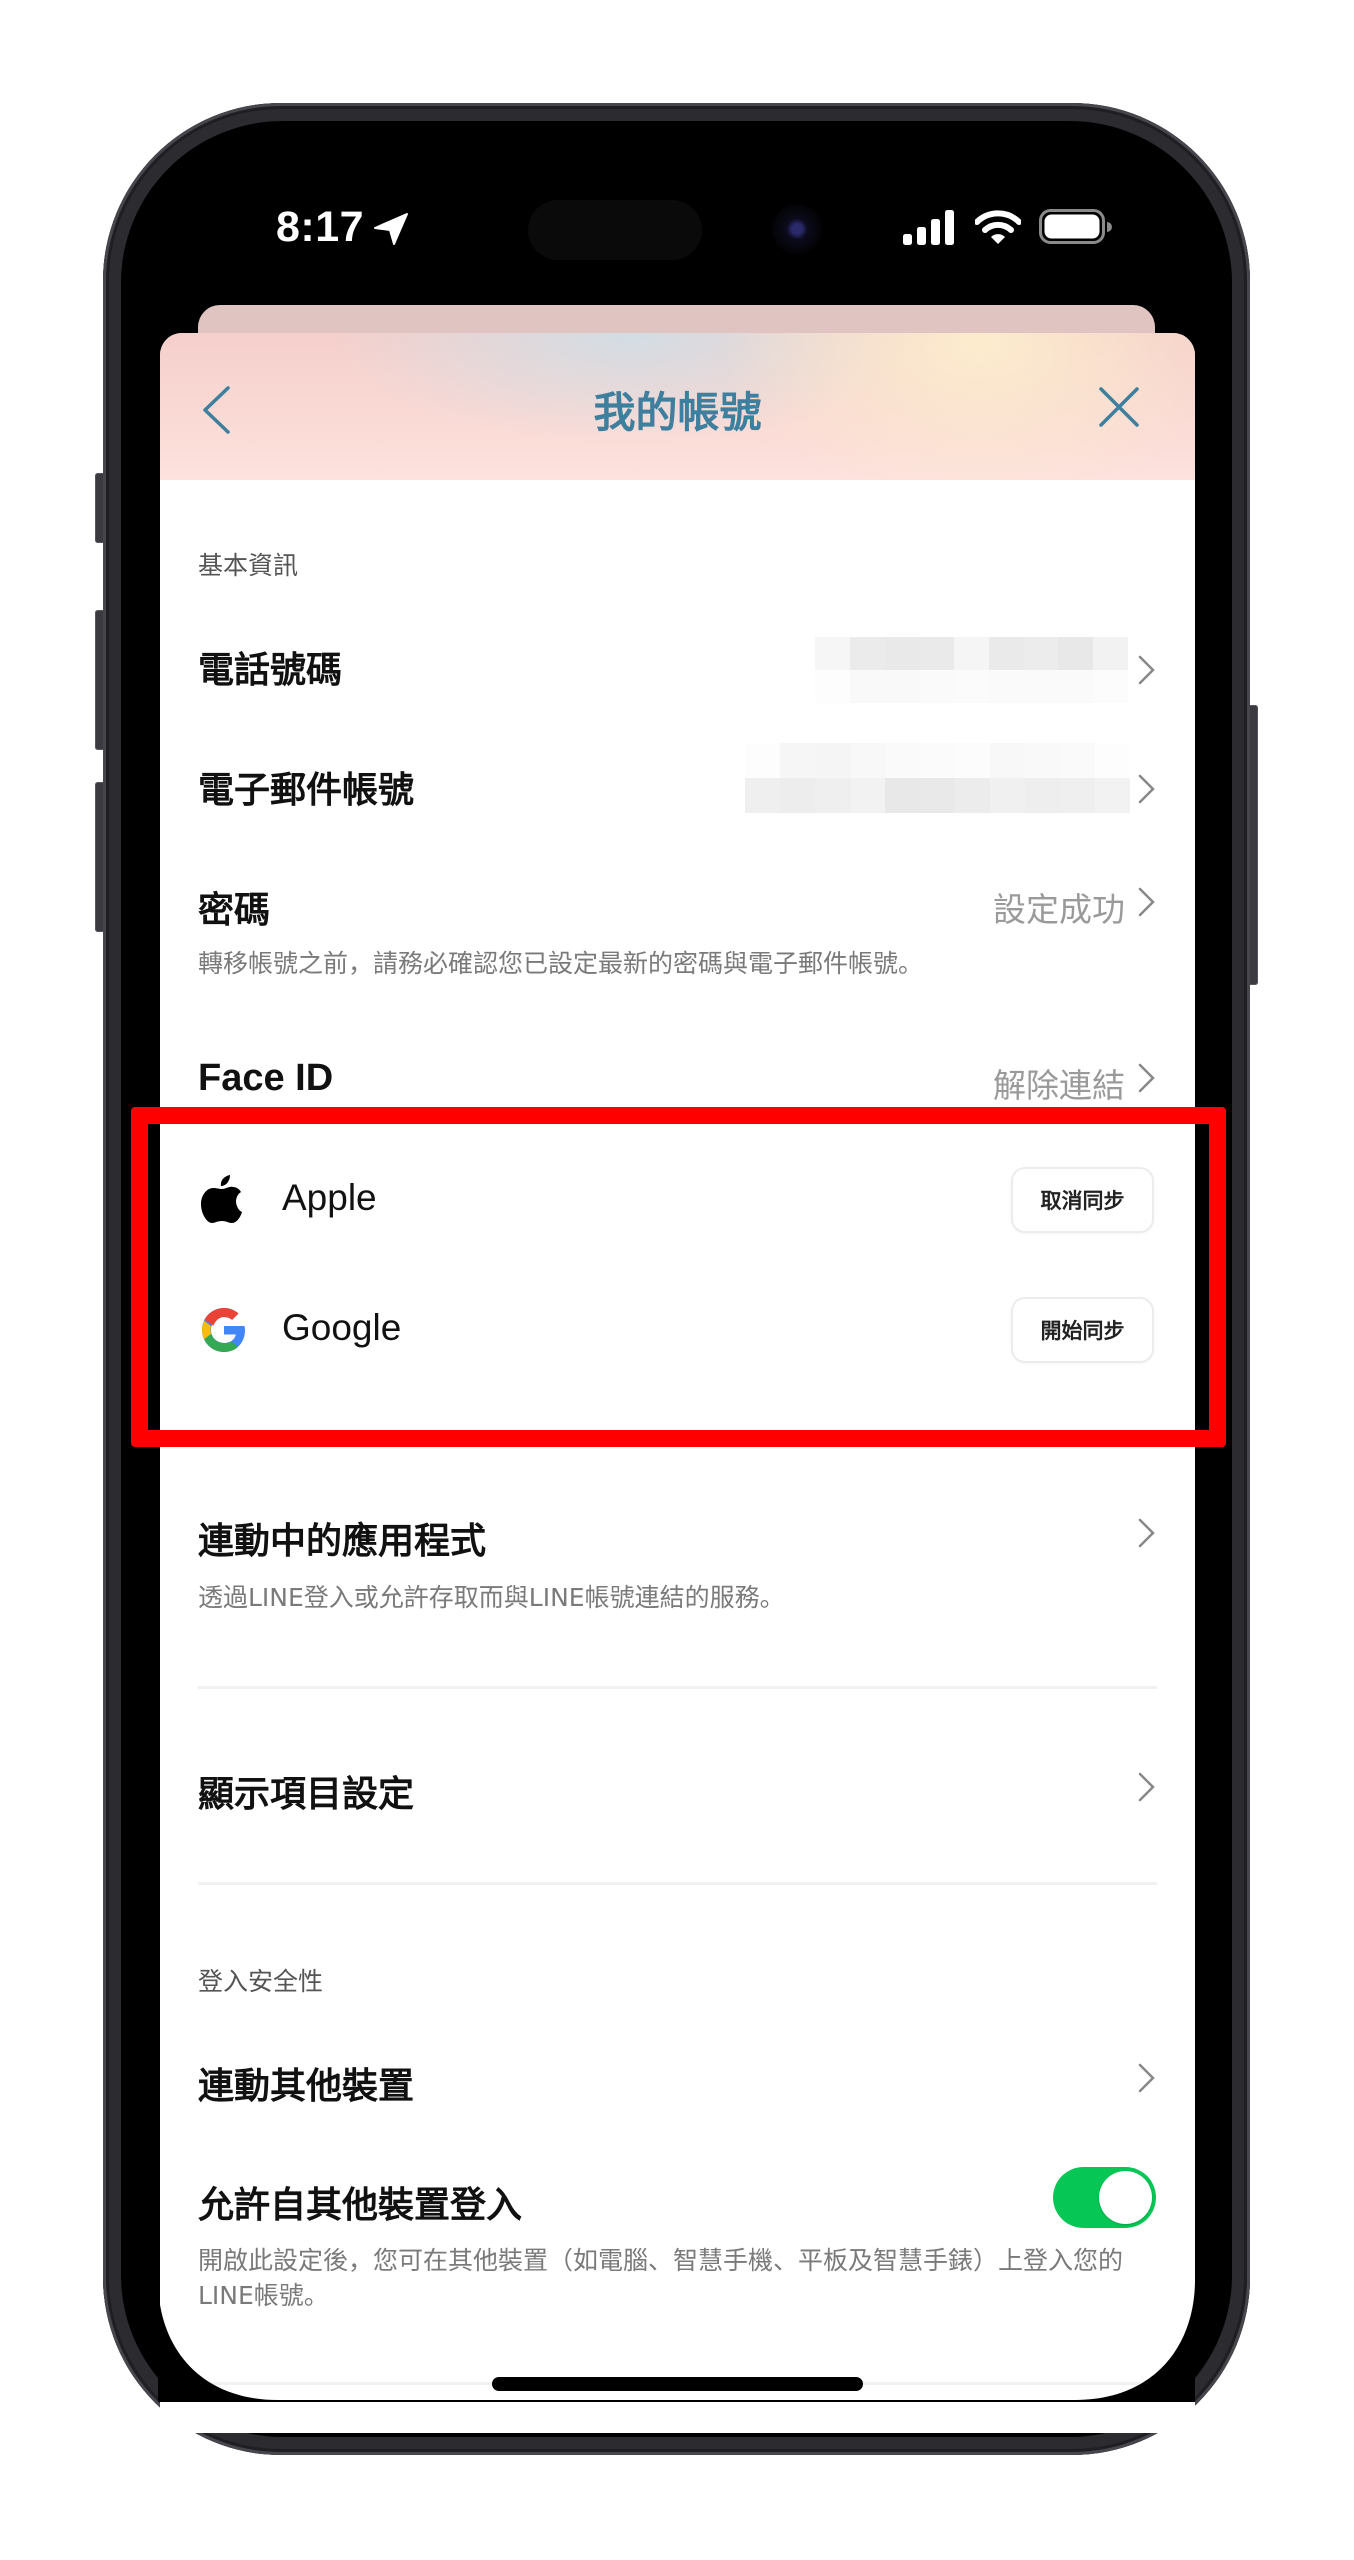 The height and width of the screenshot is (2560, 1354). What do you see at coordinates (248, 565) in the screenshot?
I see `section-label-basic-info: 基本資訊` at bounding box center [248, 565].